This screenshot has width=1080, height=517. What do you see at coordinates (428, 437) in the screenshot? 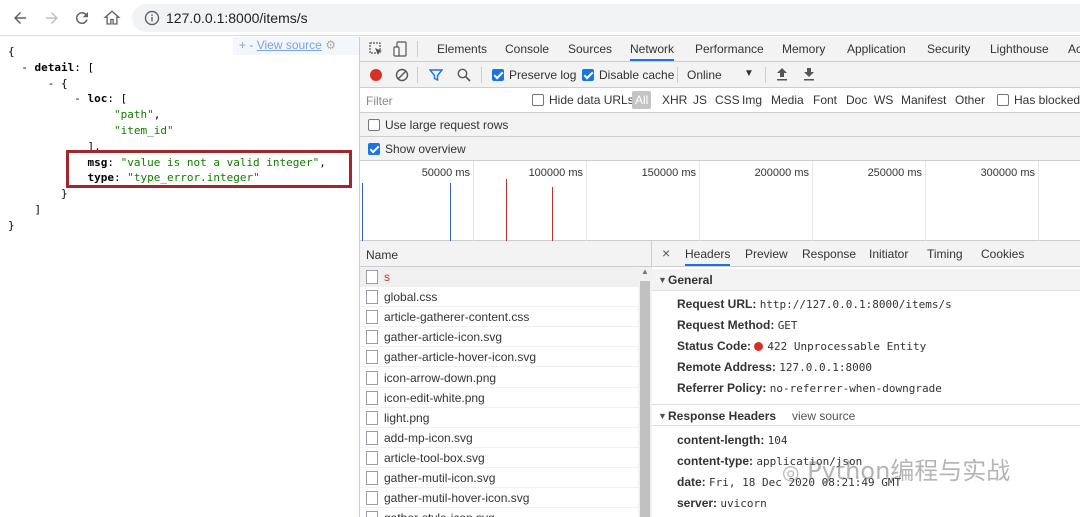
I see `request-name: add-mp-icon.svg` at bounding box center [428, 437].